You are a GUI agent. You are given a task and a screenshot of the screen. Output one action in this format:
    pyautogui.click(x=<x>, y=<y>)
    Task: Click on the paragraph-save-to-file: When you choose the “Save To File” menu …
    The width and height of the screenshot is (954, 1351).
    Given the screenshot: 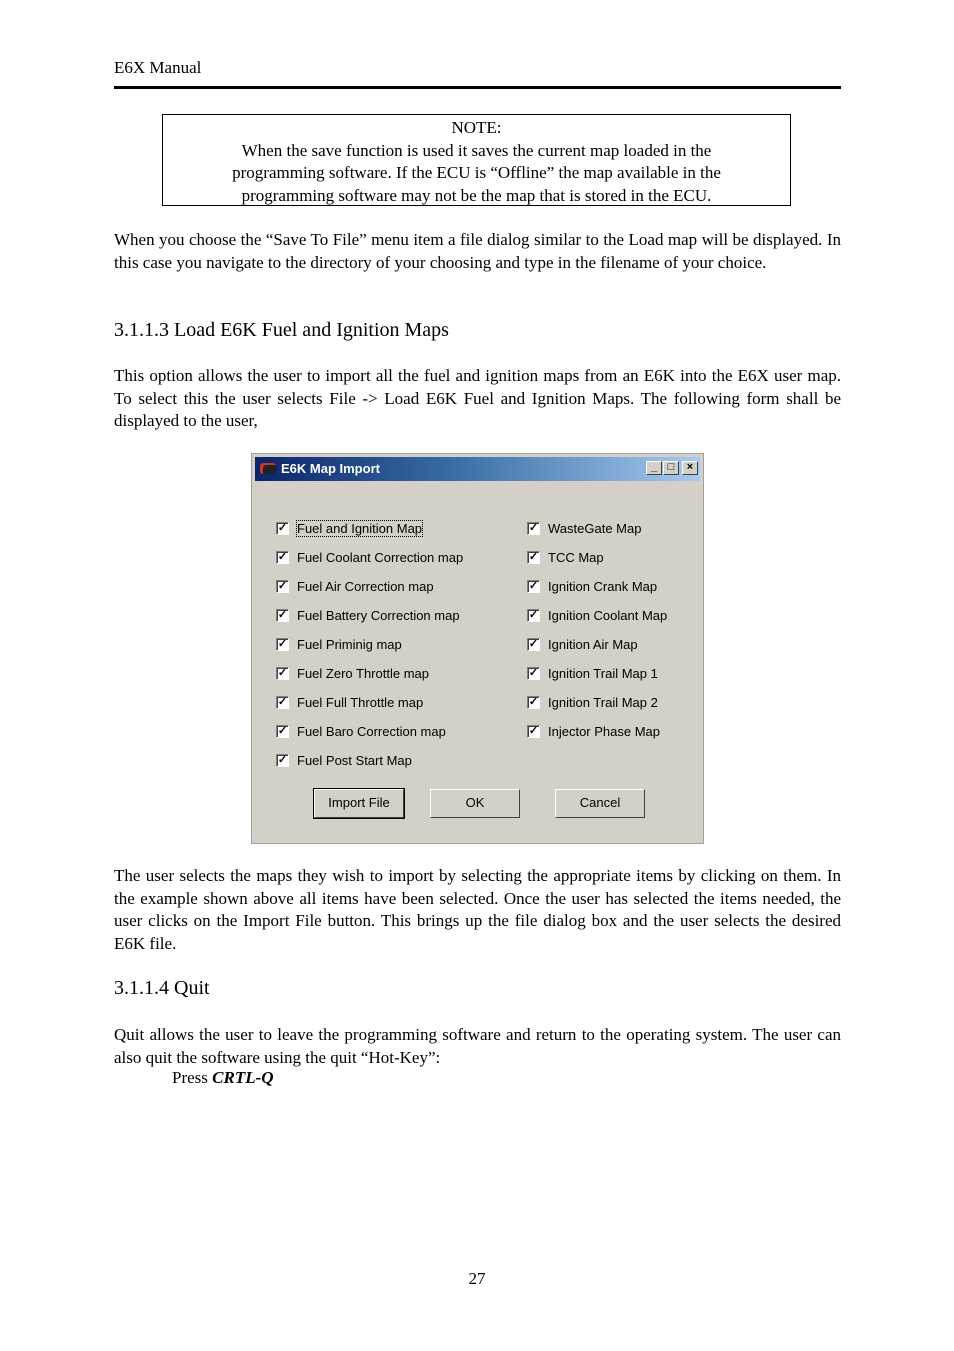 What is the action you would take?
    pyautogui.click(x=477, y=251)
    